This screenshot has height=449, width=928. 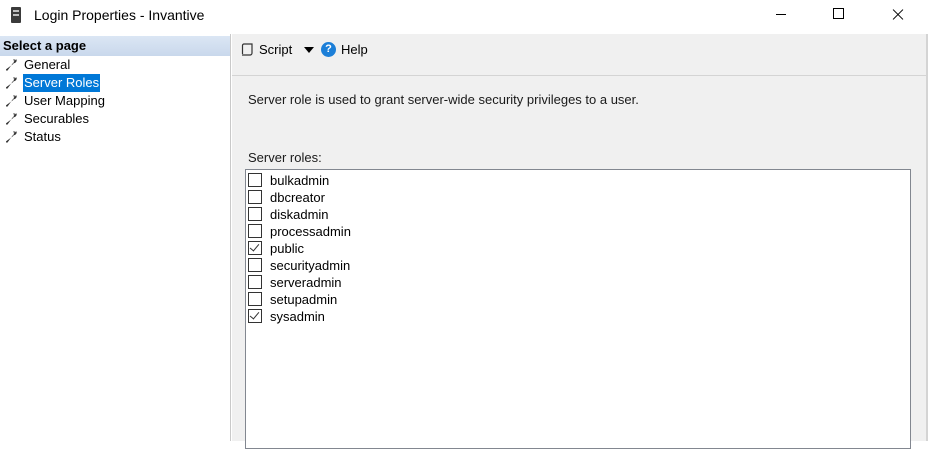 What do you see at coordinates (839, 15) in the screenshot?
I see `maximize-button` at bounding box center [839, 15].